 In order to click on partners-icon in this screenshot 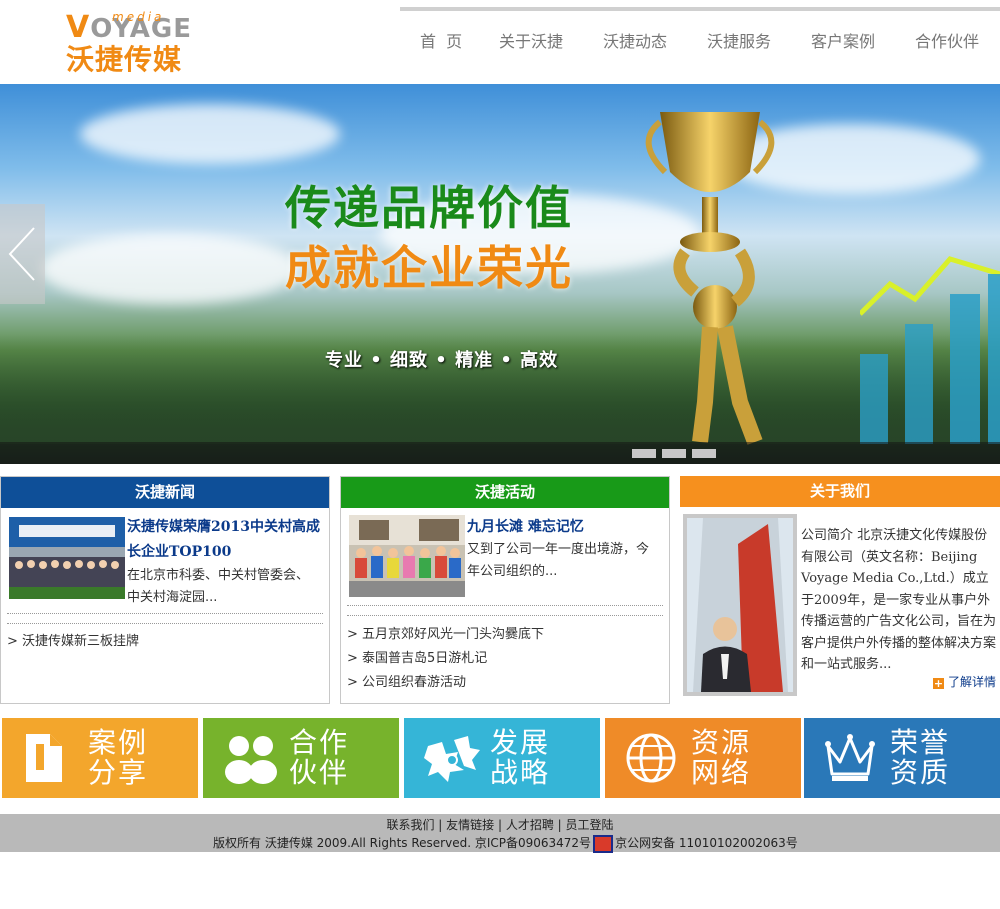, I will do `click(251, 760)`.